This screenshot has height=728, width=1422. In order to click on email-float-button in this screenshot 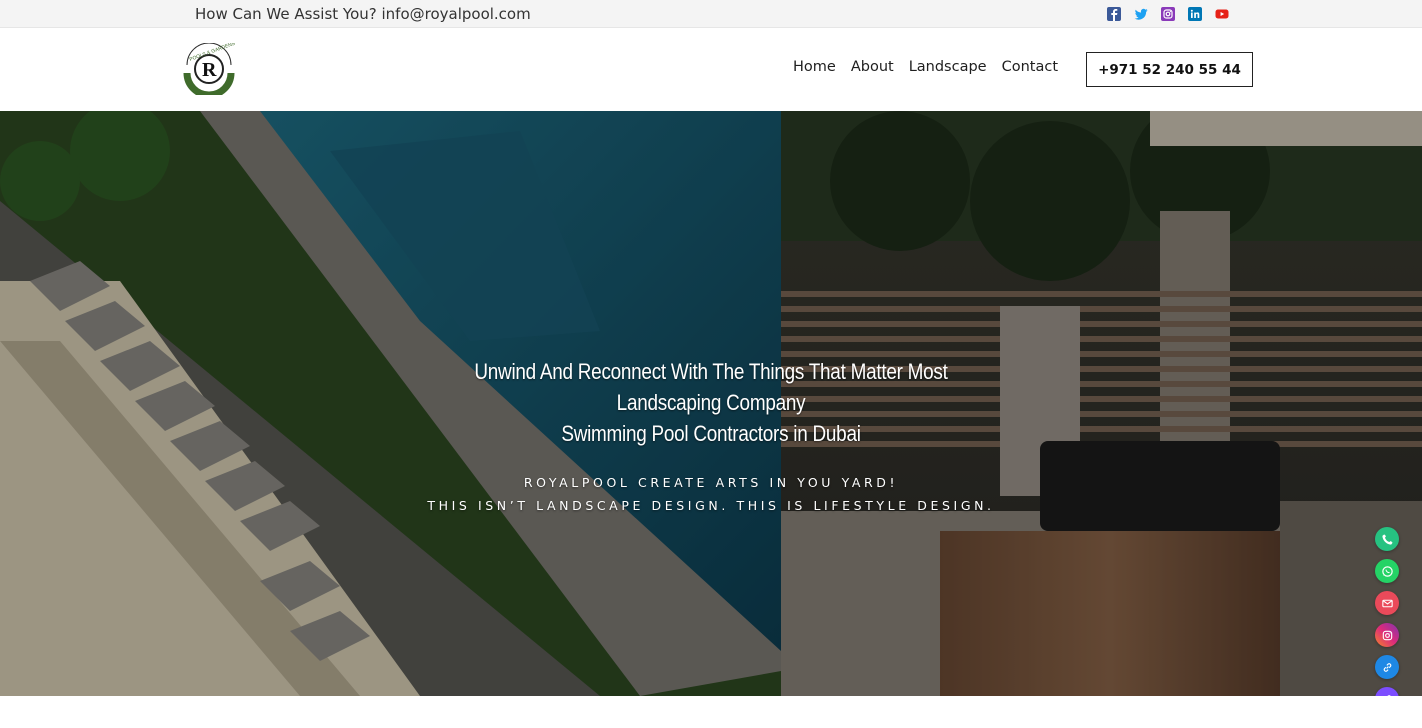, I will do `click(1387, 603)`.